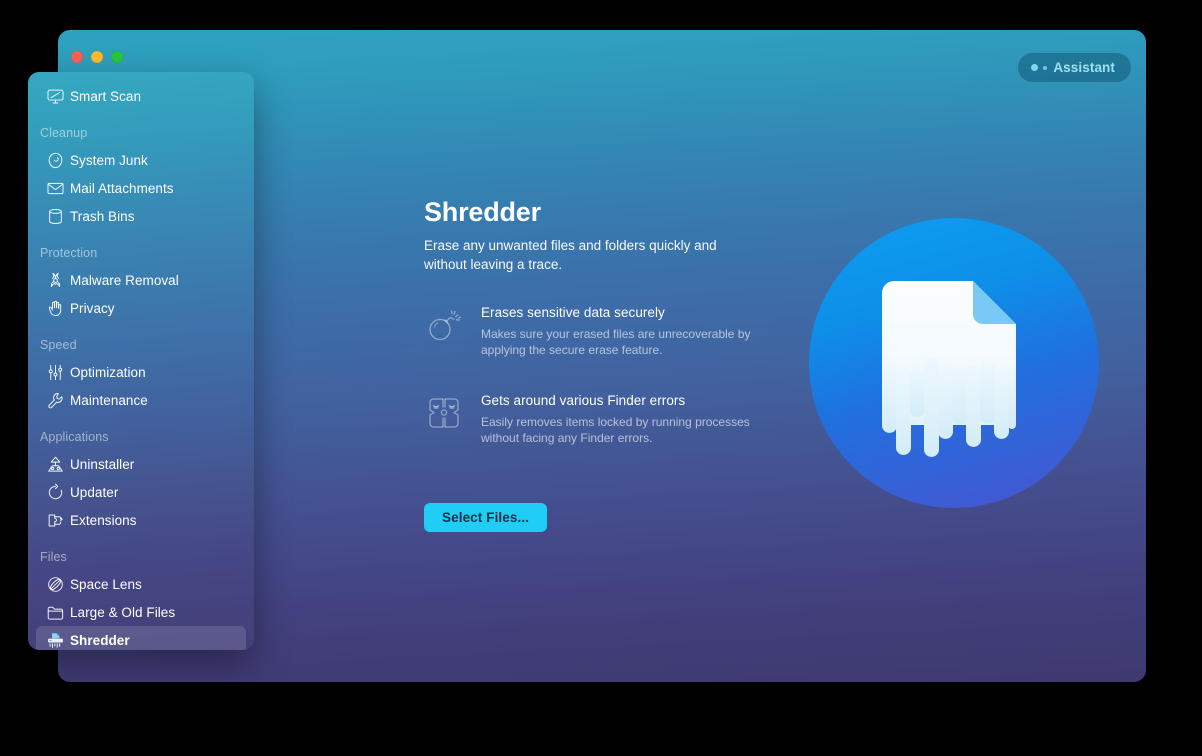 The image size is (1202, 756). What do you see at coordinates (1039, 67) in the screenshot?
I see `assistant-dots-icon` at bounding box center [1039, 67].